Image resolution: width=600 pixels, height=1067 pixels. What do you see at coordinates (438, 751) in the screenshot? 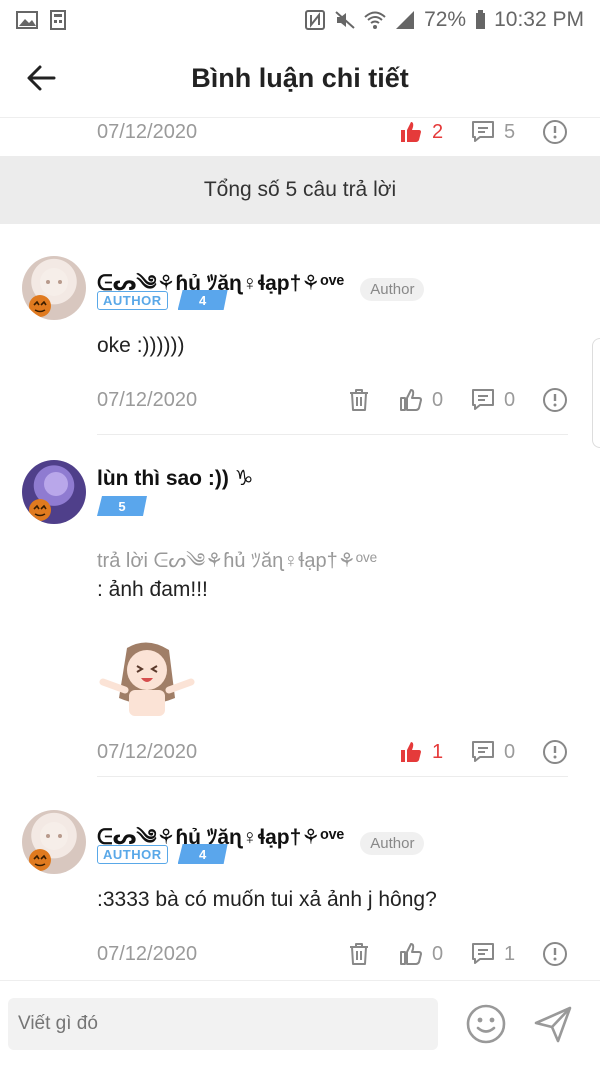
I see `like-count: 1` at bounding box center [438, 751].